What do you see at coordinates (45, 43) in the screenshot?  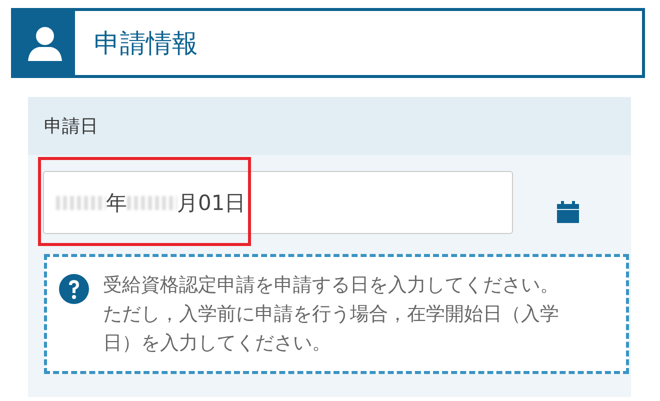 I see `person-icon` at bounding box center [45, 43].